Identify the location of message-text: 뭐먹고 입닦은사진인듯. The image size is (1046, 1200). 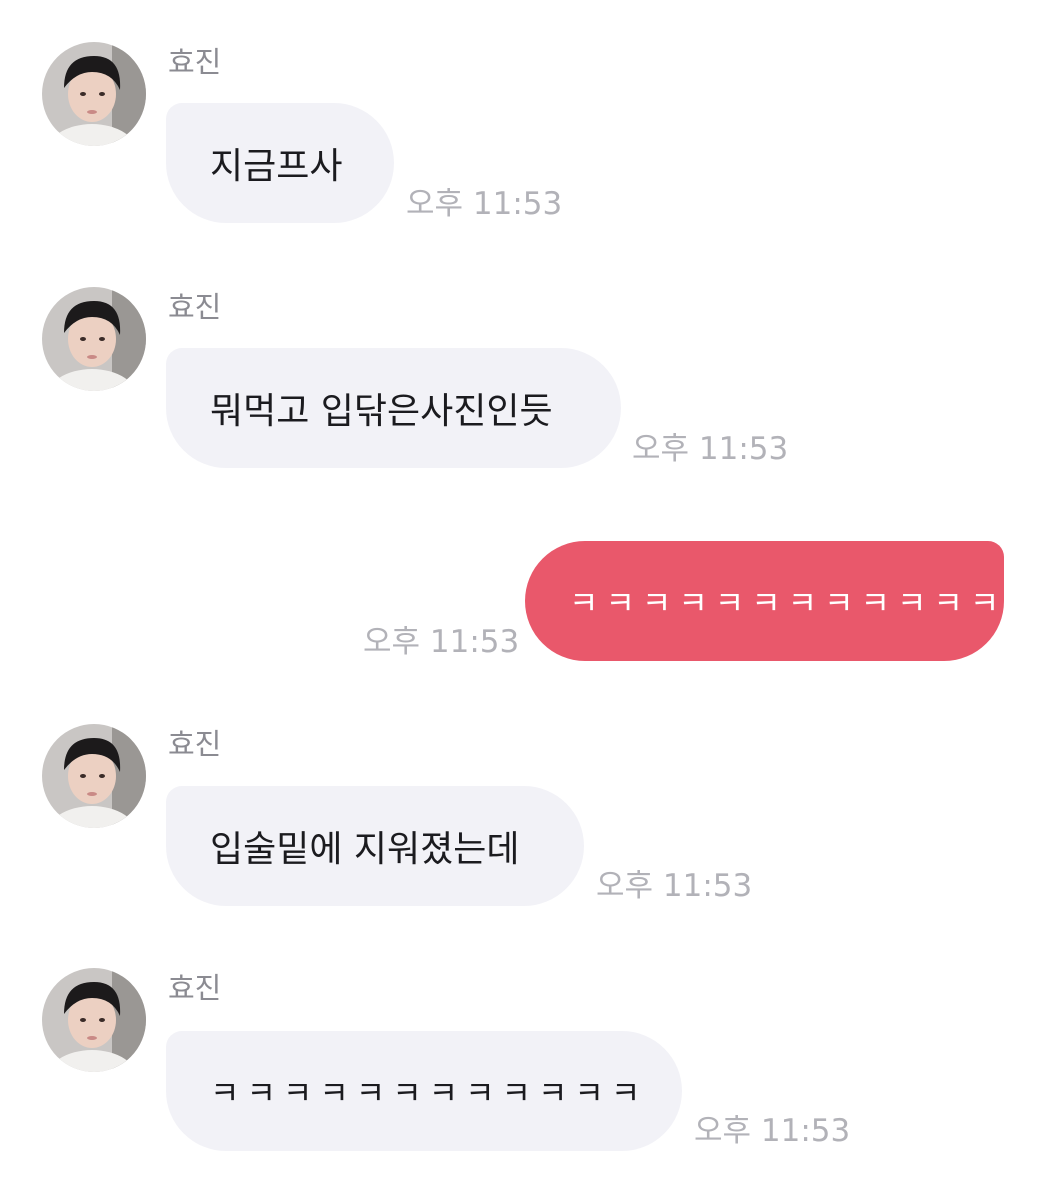
(381, 411).